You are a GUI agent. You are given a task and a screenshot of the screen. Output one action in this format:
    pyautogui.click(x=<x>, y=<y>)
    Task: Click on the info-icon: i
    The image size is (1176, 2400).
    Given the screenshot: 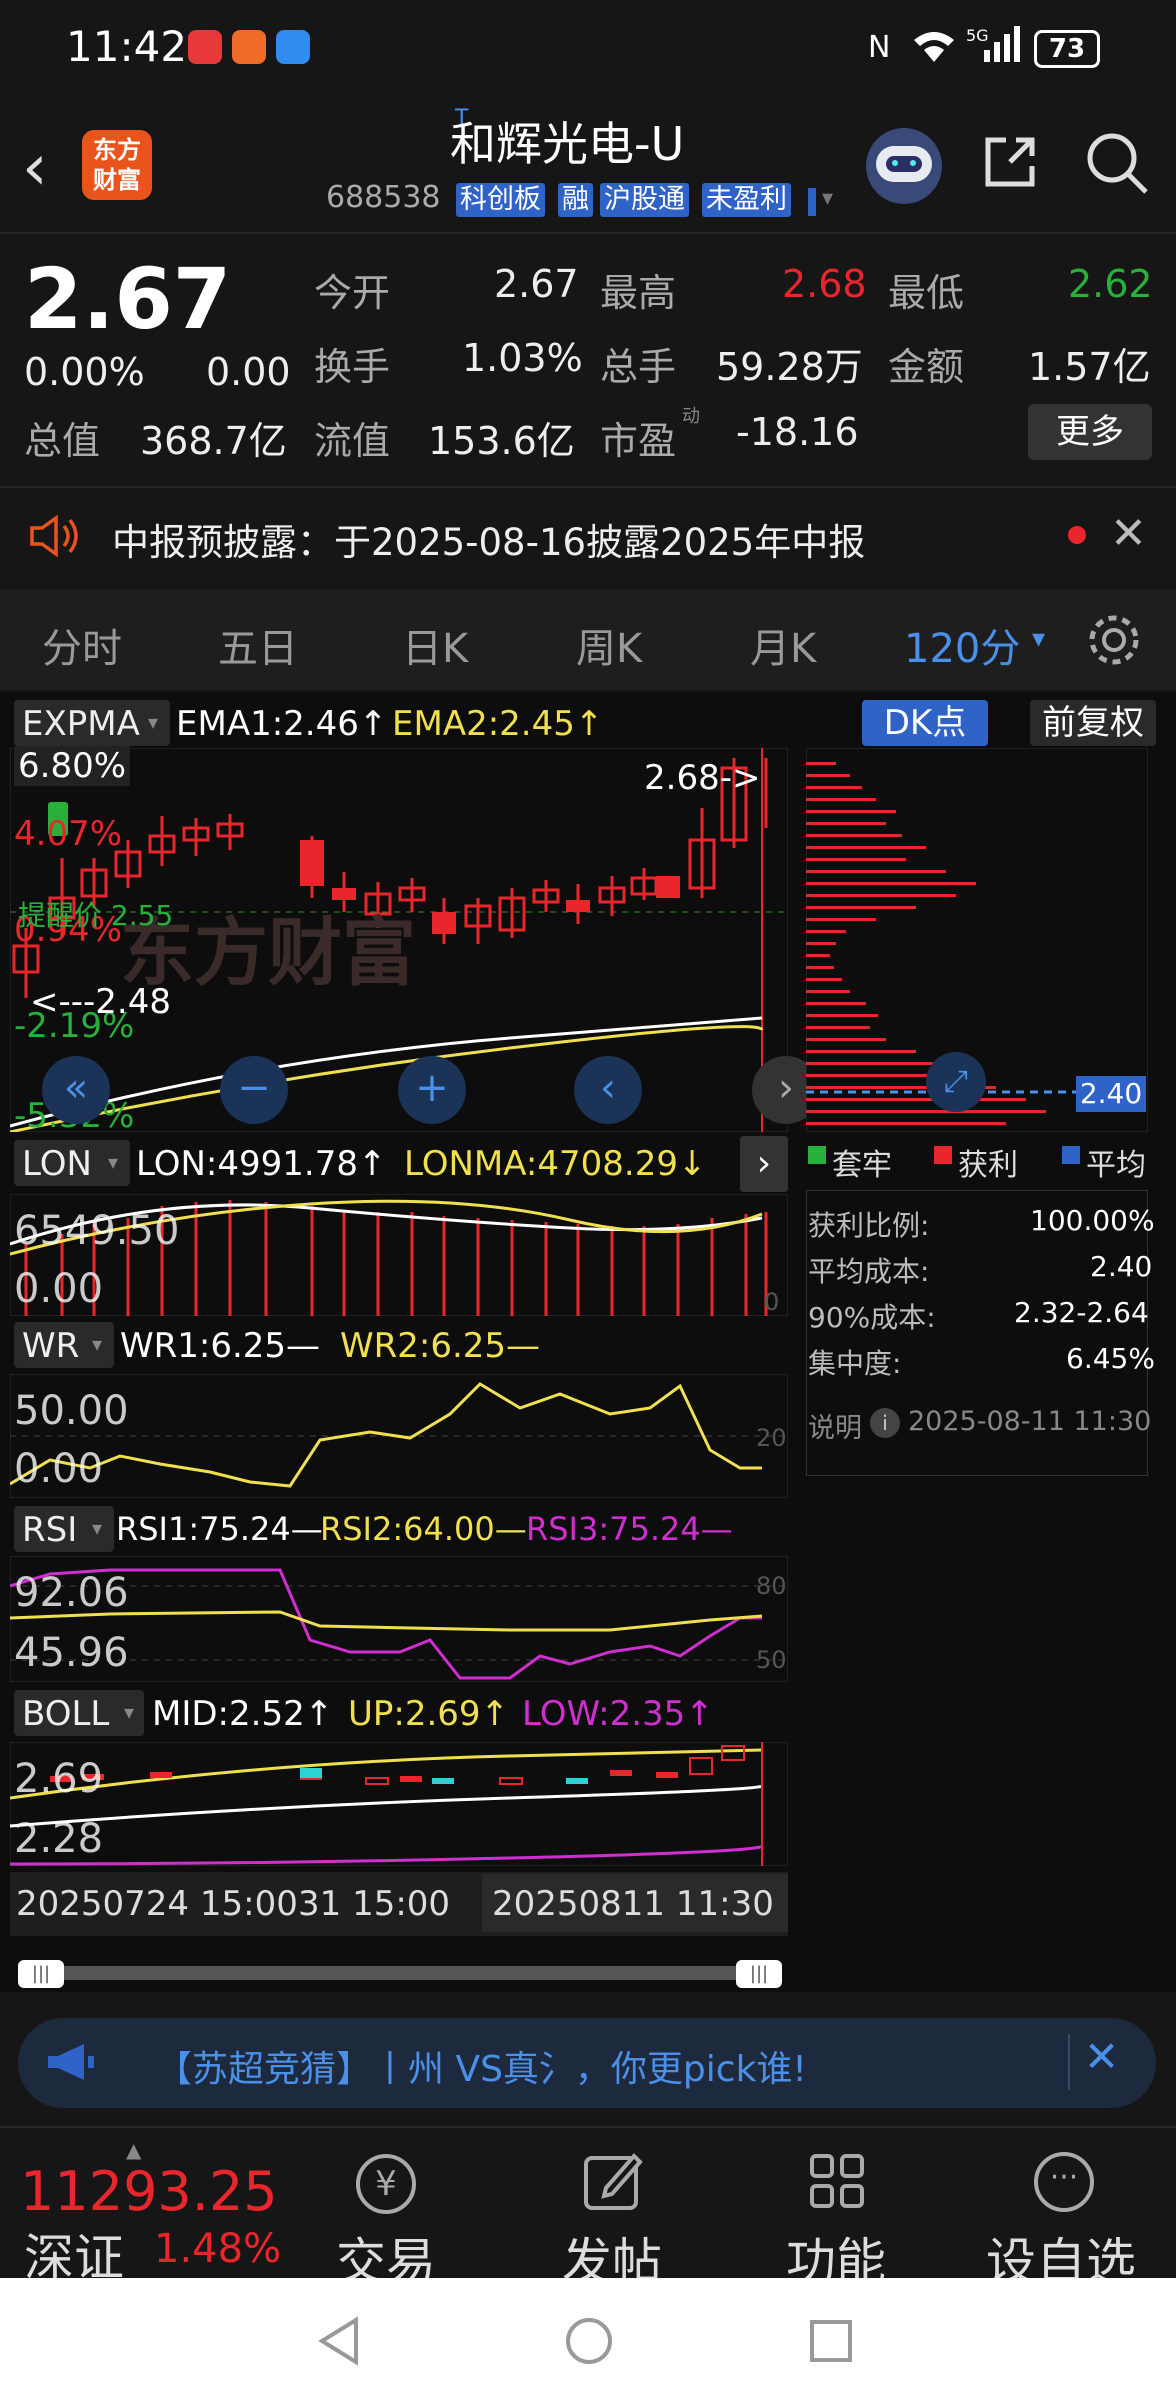 What is the action you would take?
    pyautogui.click(x=885, y=1423)
    